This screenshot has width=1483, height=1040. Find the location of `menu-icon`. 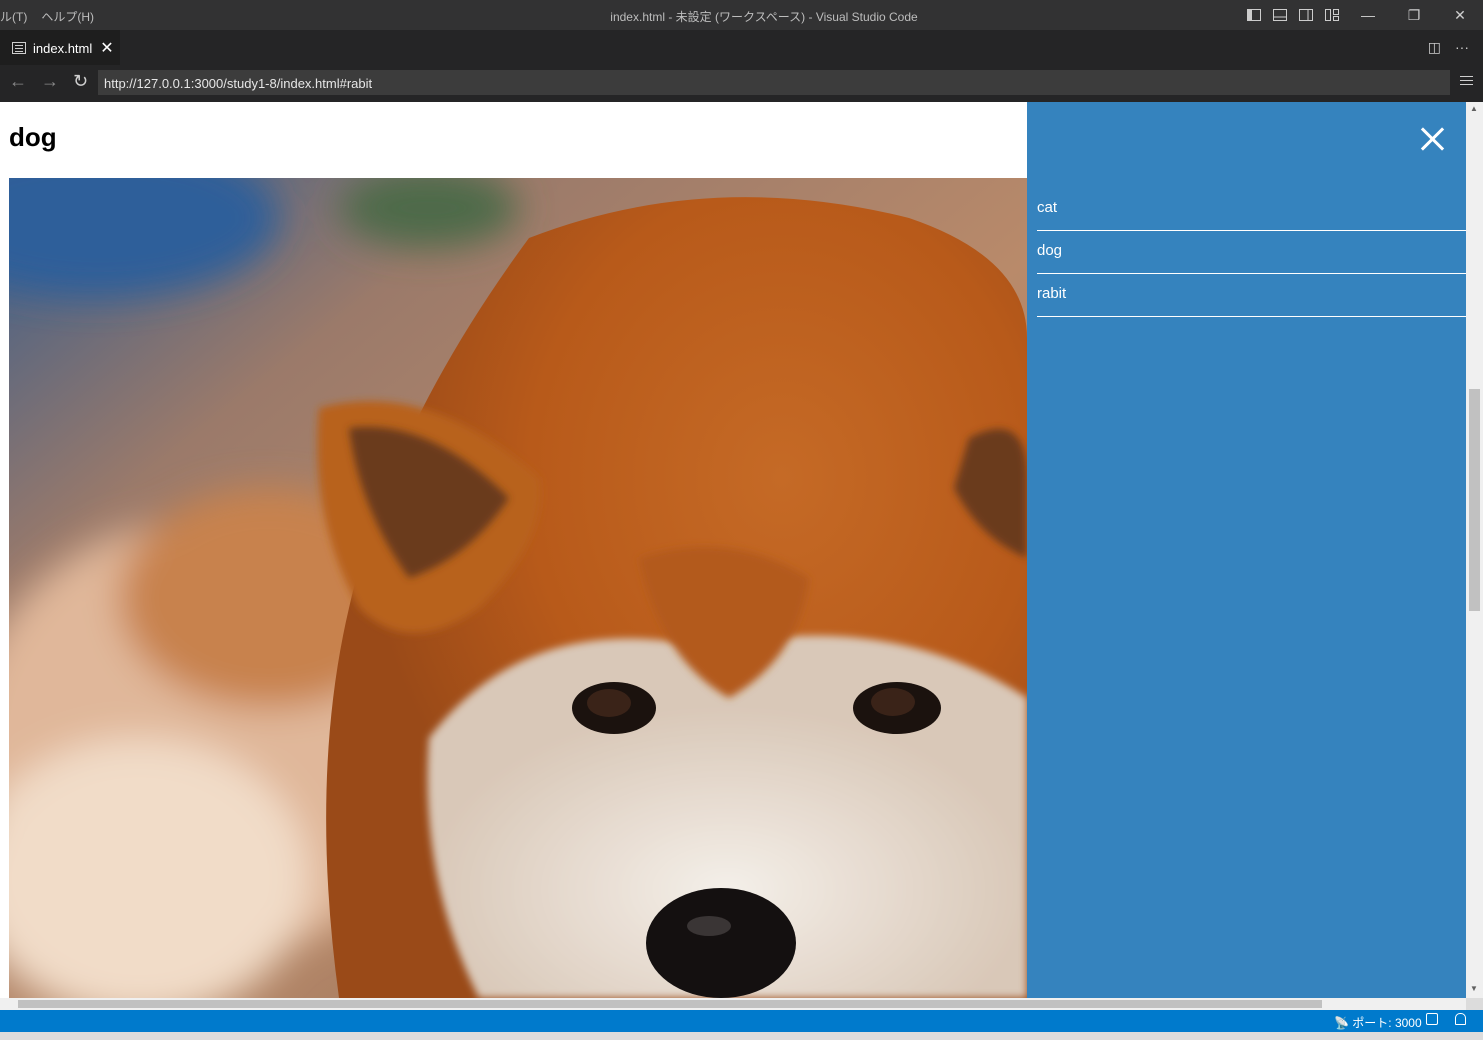

menu-icon is located at coordinates (1466, 81).